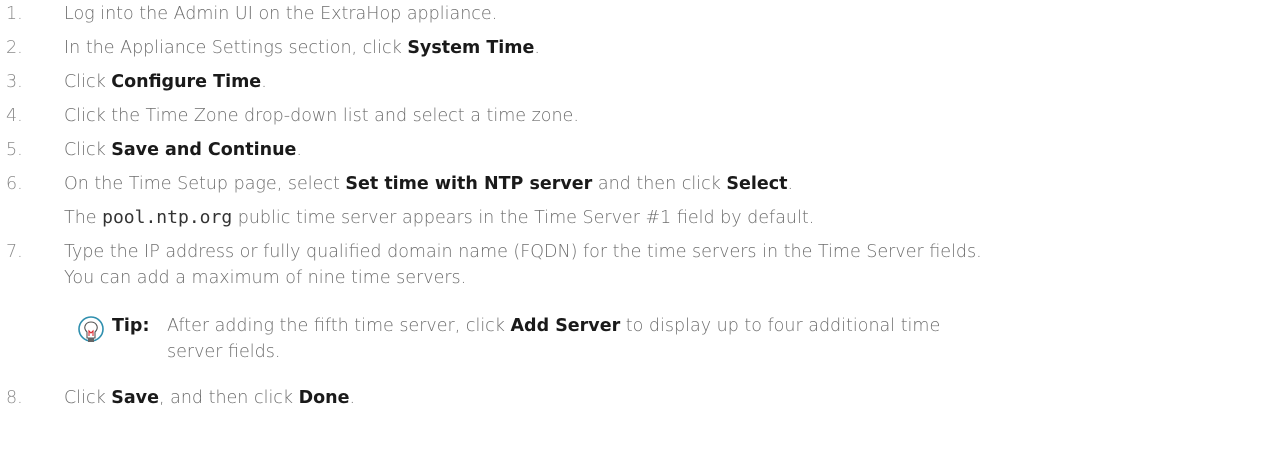 The width and height of the screenshot is (1272, 466). I want to click on tip-label: Tip:, so click(131, 326).